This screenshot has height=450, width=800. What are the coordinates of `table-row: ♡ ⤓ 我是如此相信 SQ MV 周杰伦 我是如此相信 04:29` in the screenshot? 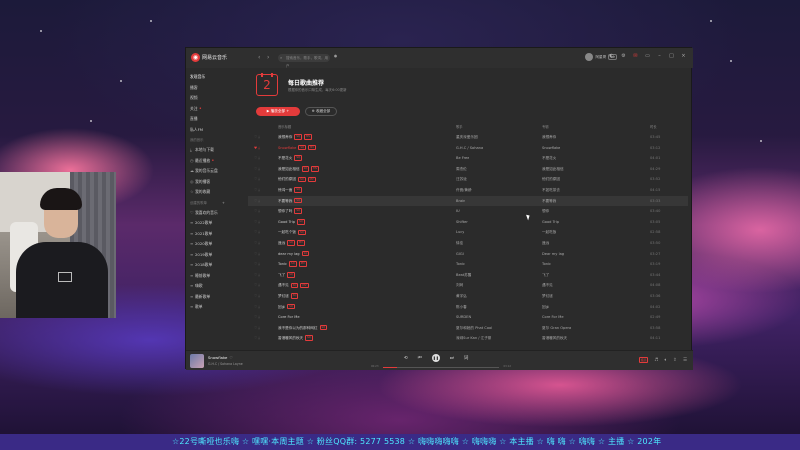 It's located at (468, 169).